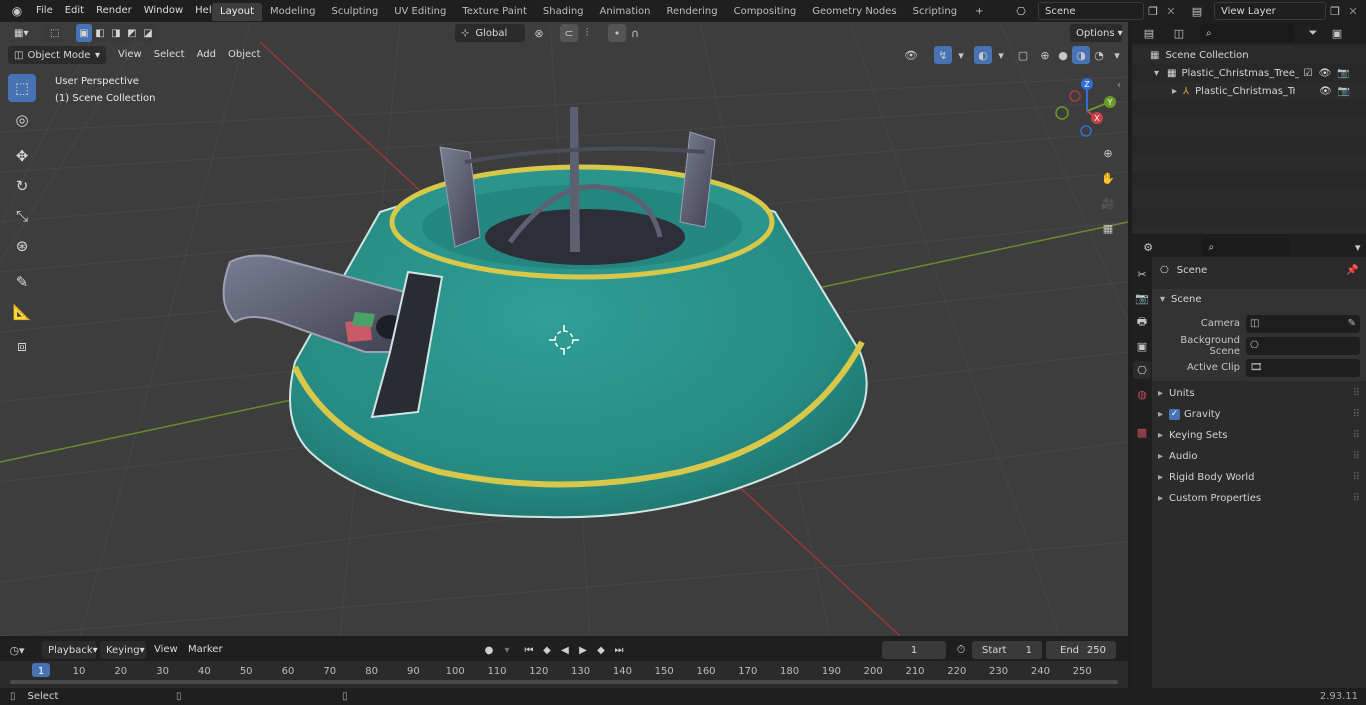 The image size is (1366, 705). What do you see at coordinates (635, 33) in the screenshot?
I see `falloff-icon: ∩` at bounding box center [635, 33].